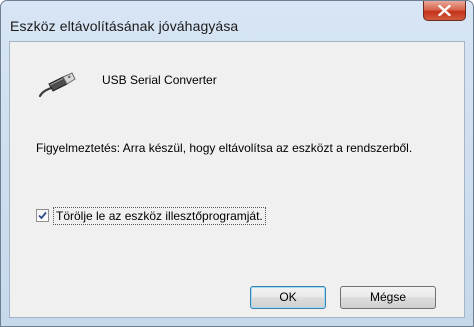 This screenshot has height=327, width=474. Describe the element at coordinates (124, 26) in the screenshot. I see `window-title: Eszköz eltávolításának jóváhagyása` at that location.